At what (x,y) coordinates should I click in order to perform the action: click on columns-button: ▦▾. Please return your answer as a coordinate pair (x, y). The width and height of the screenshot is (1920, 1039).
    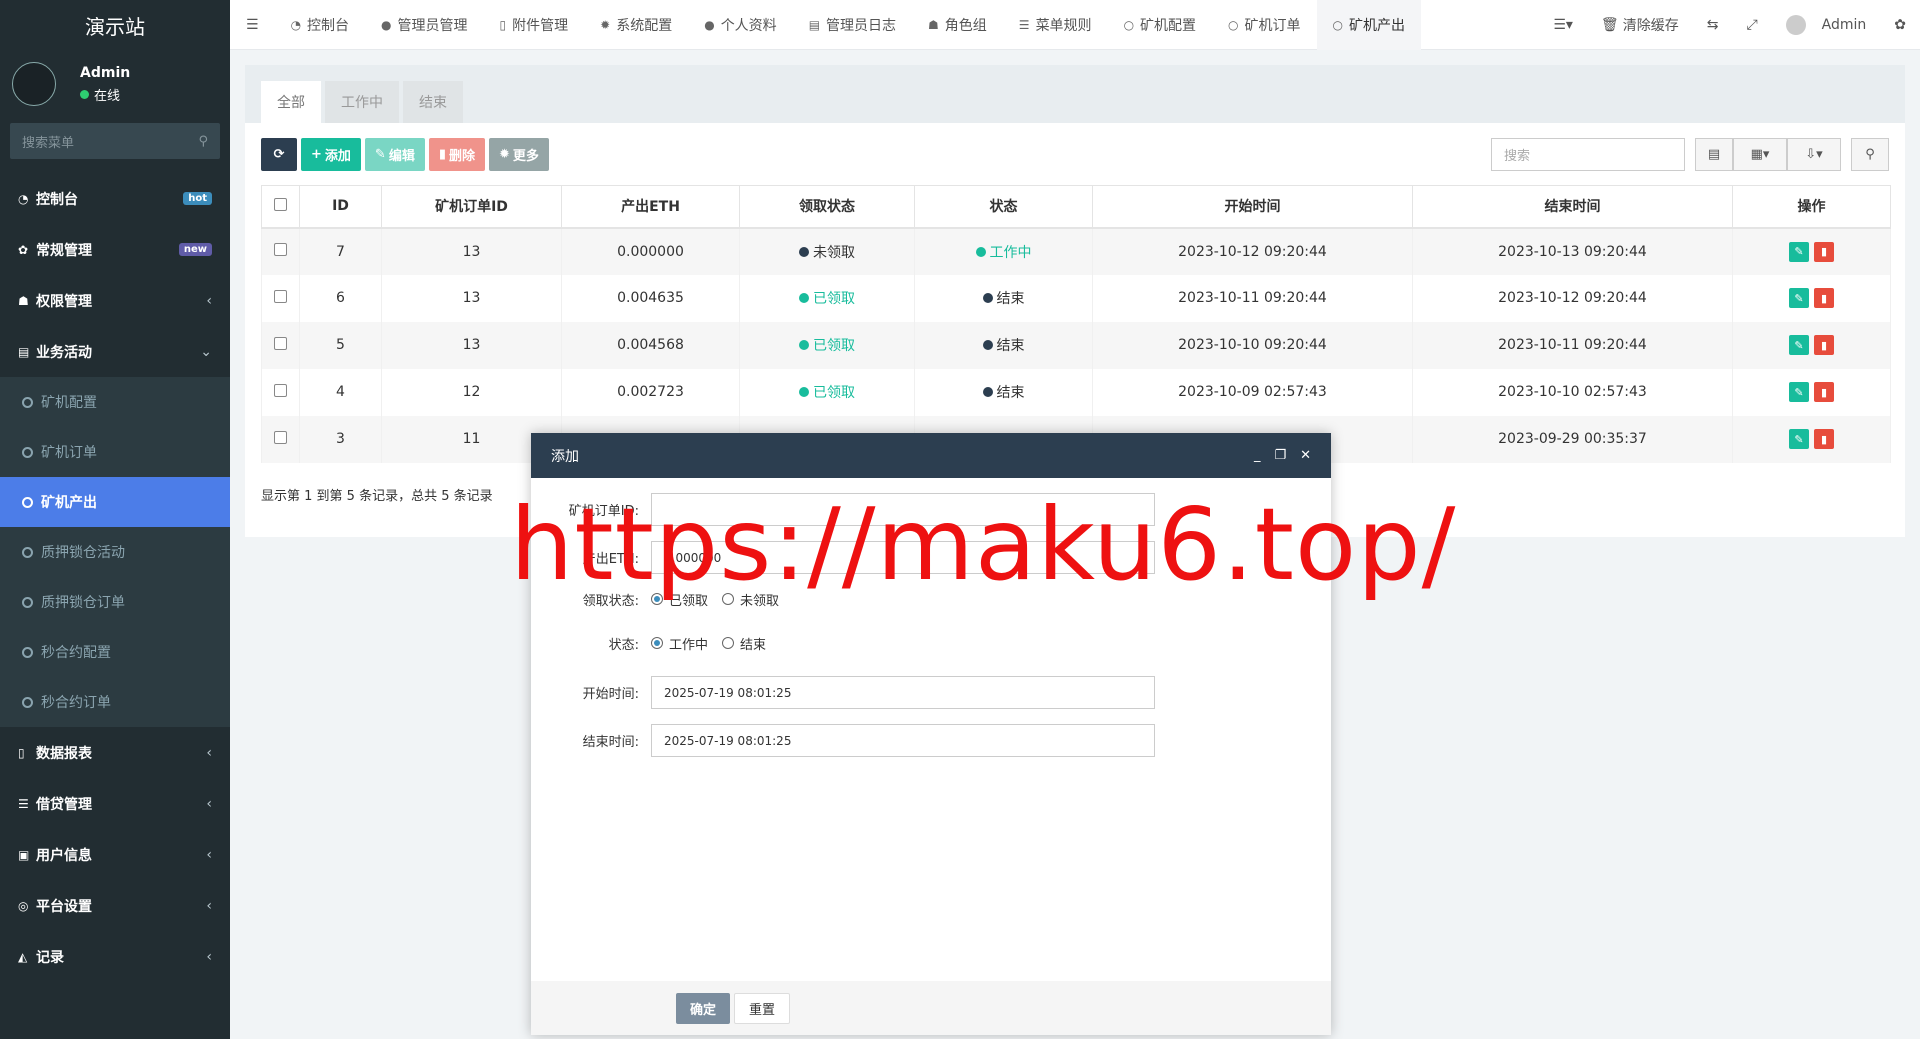
    Looking at the image, I should click on (1760, 154).